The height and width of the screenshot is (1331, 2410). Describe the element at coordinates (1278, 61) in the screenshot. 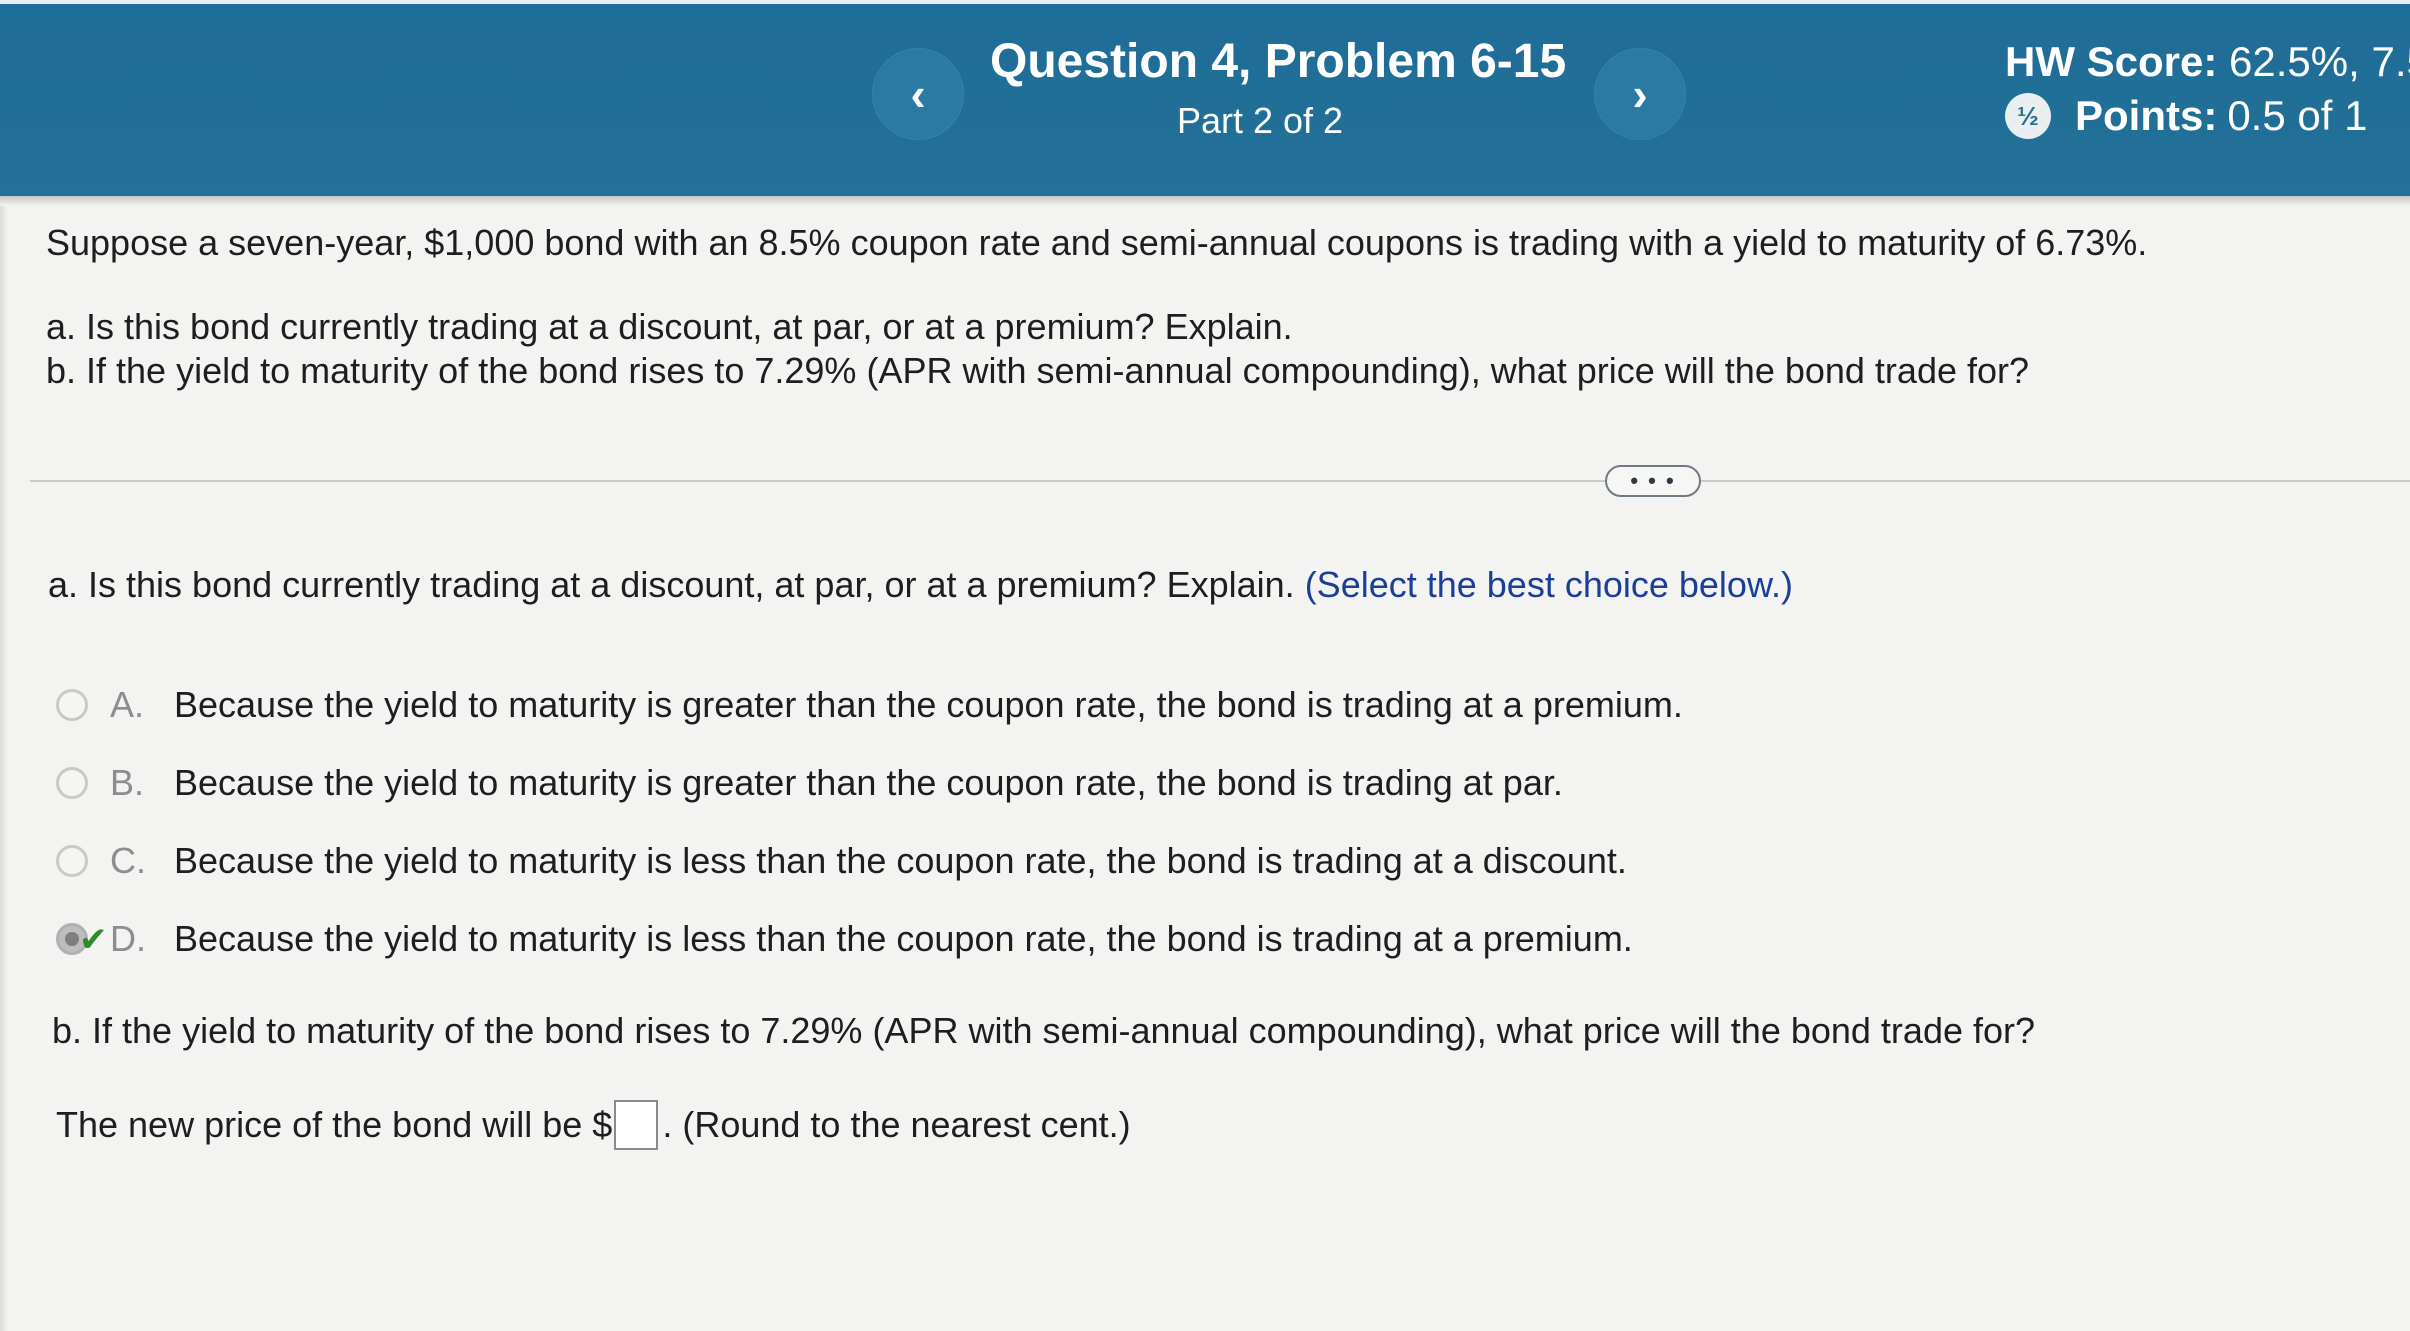

I see `question-title: Question 4, Problem 6-15` at that location.